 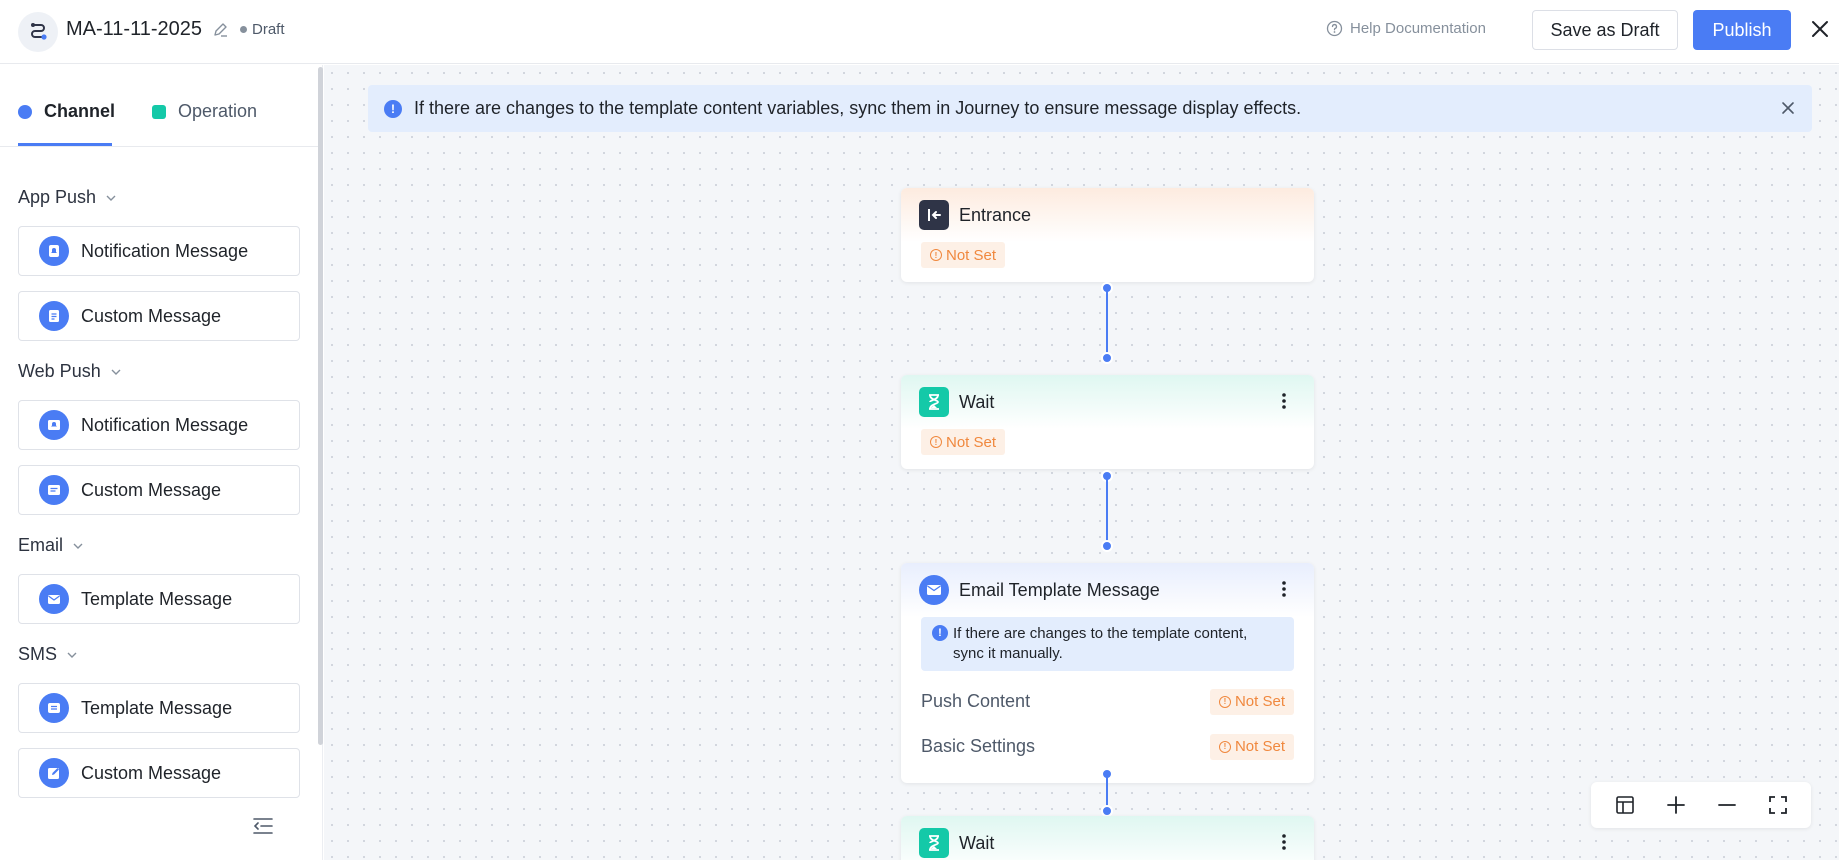 I want to click on help-icon, so click(x=1334, y=28).